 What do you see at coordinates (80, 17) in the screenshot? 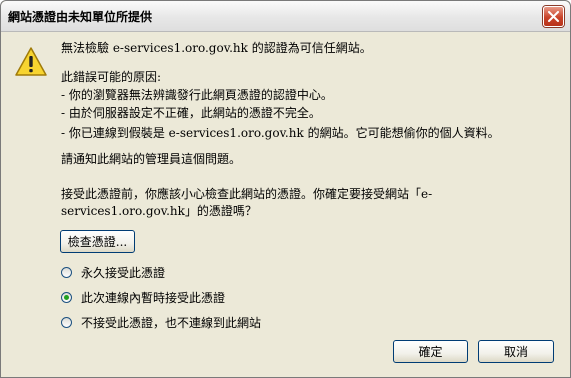
I see `dialog-title: 網站憑證由未知單位所提供` at bounding box center [80, 17].